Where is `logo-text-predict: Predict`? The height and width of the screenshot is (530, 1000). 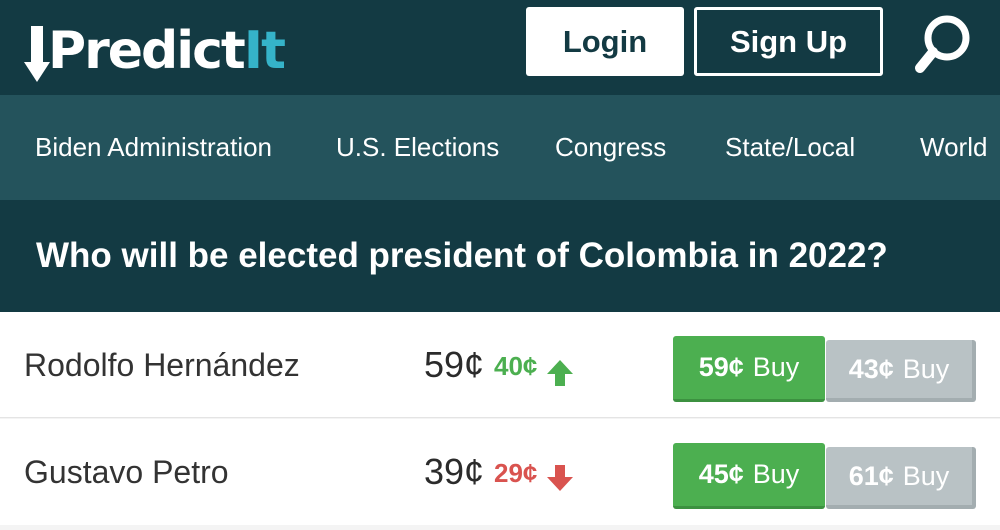
logo-text-predict: Predict is located at coordinates (147, 51).